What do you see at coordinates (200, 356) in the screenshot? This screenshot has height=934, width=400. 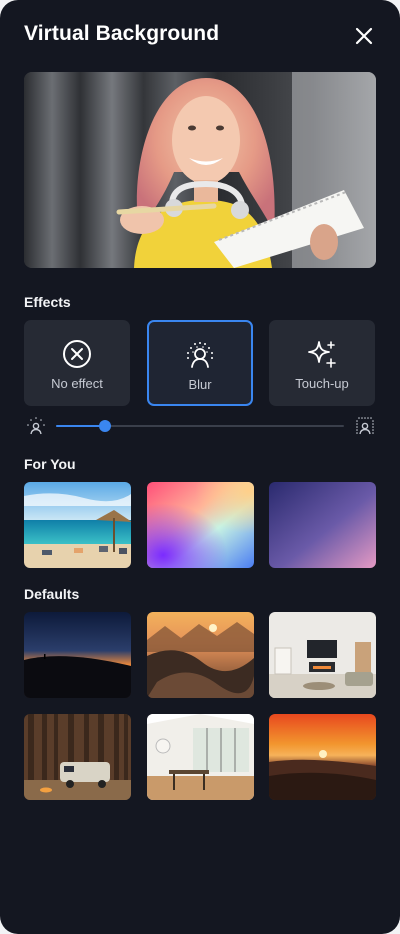 I see `blur-icon` at bounding box center [200, 356].